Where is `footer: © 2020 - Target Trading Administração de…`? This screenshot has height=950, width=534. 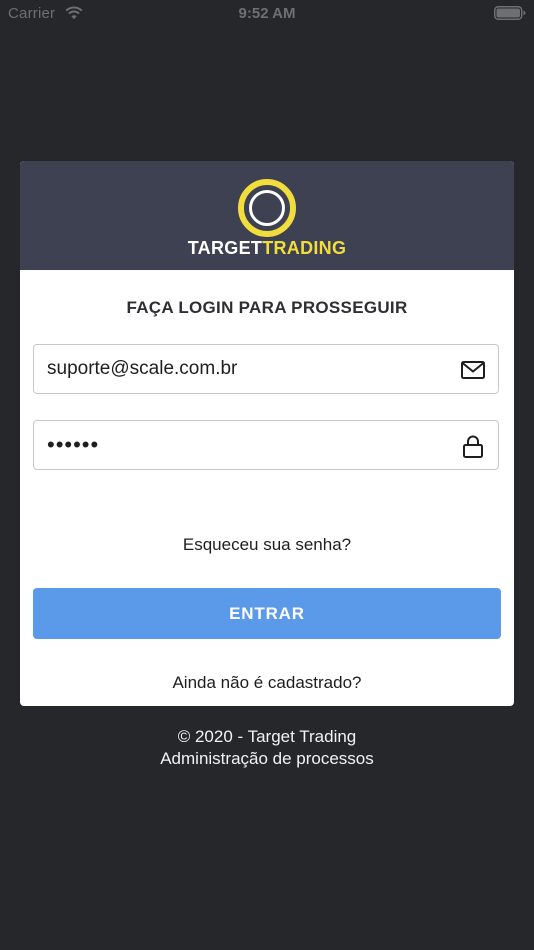
footer: © 2020 - Target Trading Administração de… is located at coordinates (267, 748).